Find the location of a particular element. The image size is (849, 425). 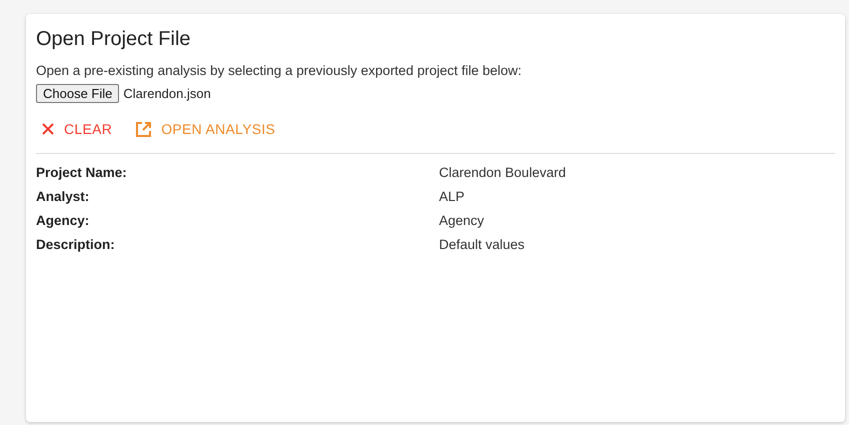

field-value: ALP is located at coordinates (452, 196).